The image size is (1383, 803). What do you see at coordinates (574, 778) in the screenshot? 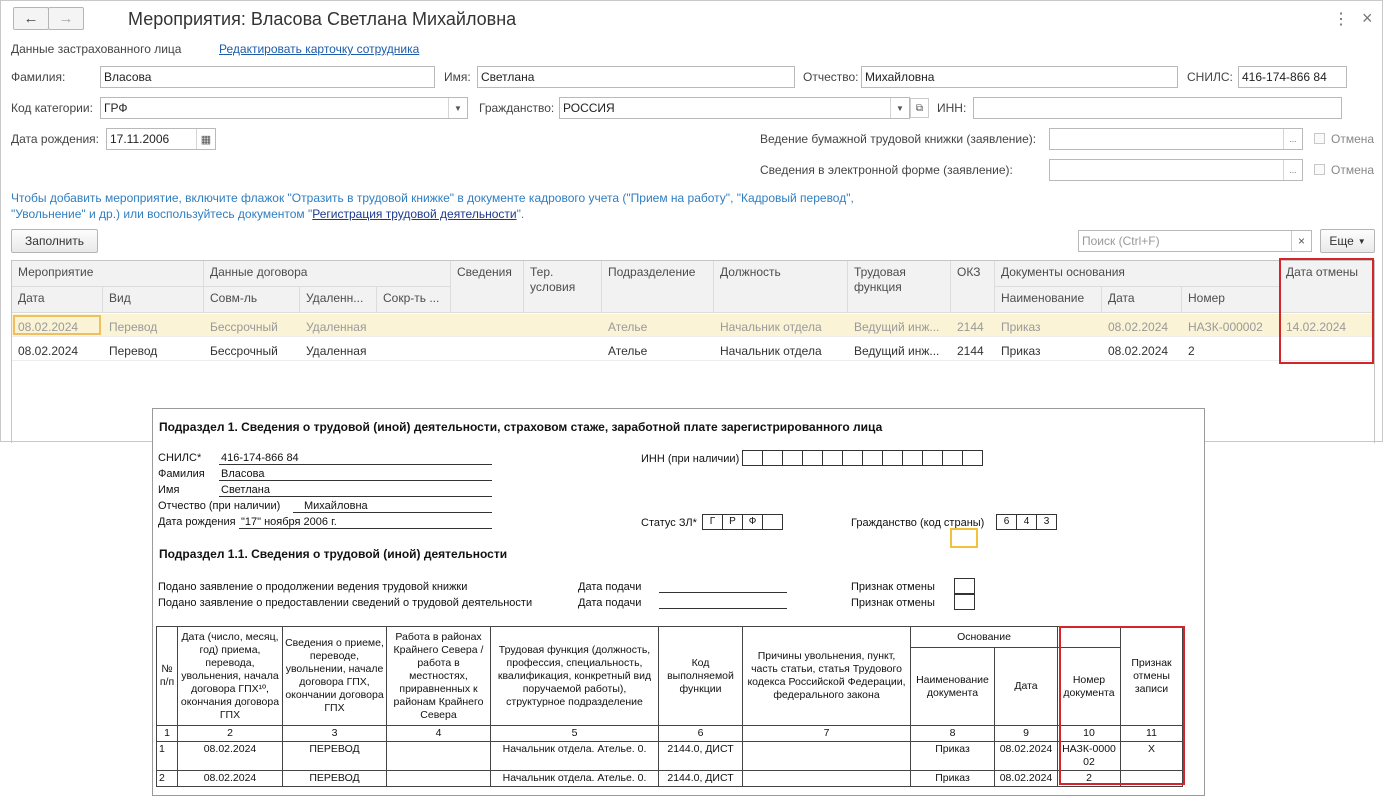
I see `cell-func: Начальник отдела. Ателье. 0.` at bounding box center [574, 778].